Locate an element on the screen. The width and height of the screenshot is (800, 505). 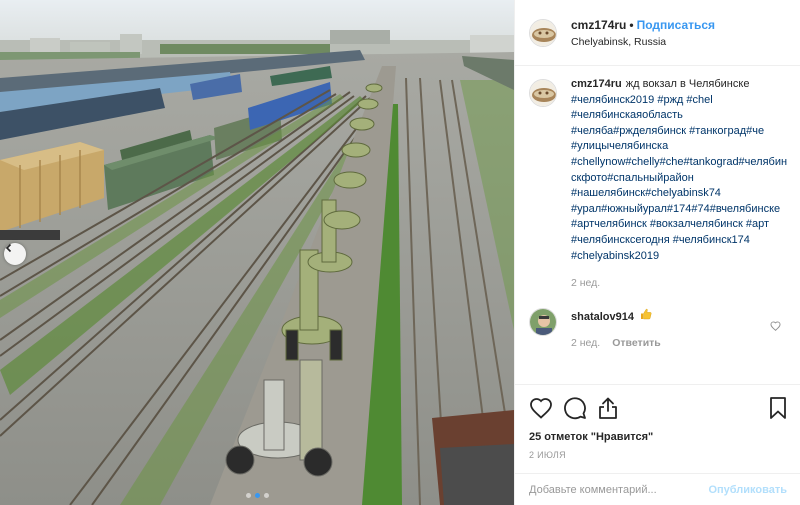
commenter-avatar is located at coordinates (543, 321).